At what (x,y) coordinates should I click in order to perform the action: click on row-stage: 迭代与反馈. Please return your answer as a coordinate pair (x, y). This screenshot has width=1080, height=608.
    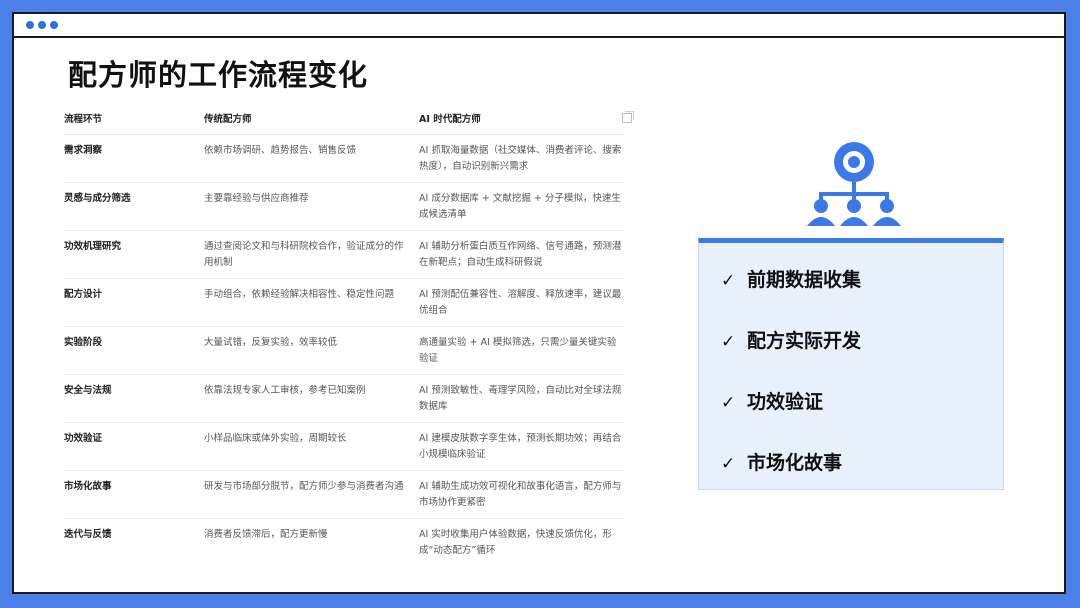
    Looking at the image, I should click on (88, 534).